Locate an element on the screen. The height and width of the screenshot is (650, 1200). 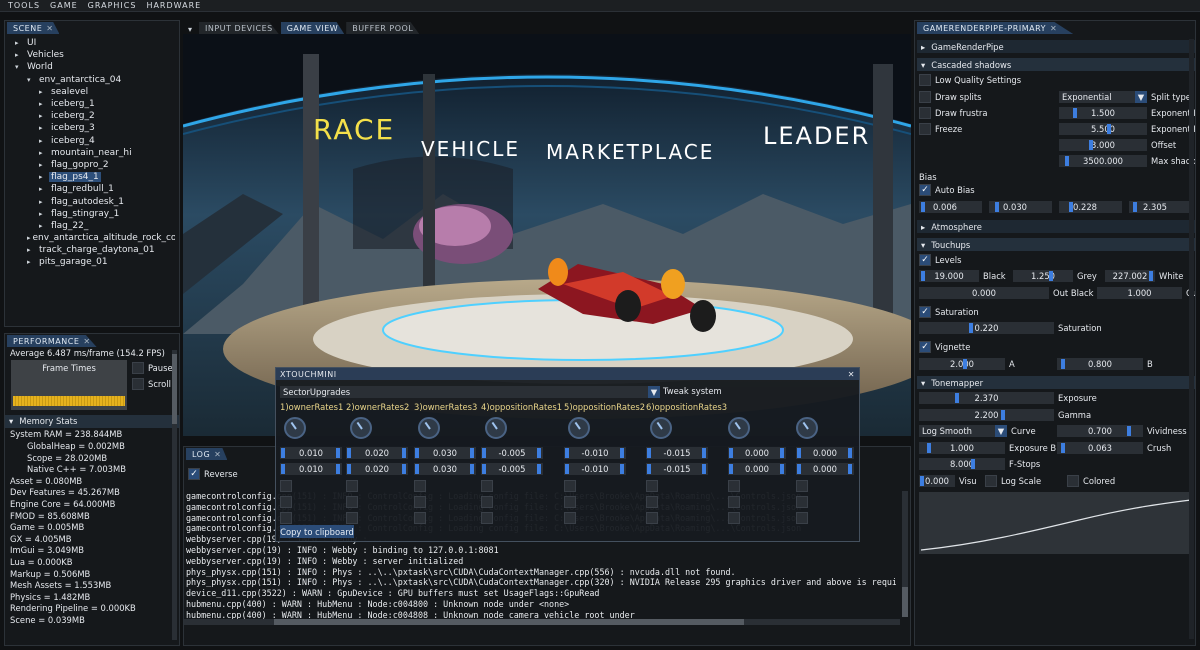
out-white-slider: 1.000 is located at coordinates (1139, 293).